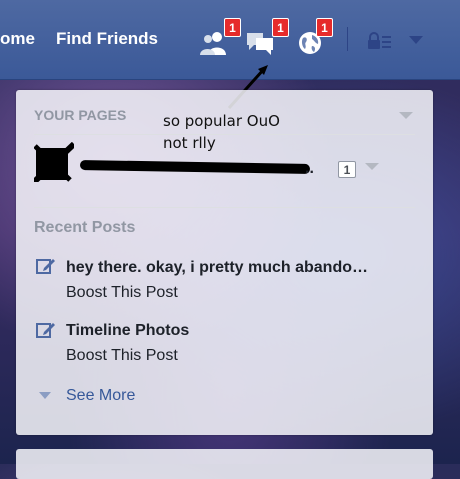 The height and width of the screenshot is (479, 460). Describe the element at coordinates (189, 143) in the screenshot. I see `annotation-text: not rlly` at that location.